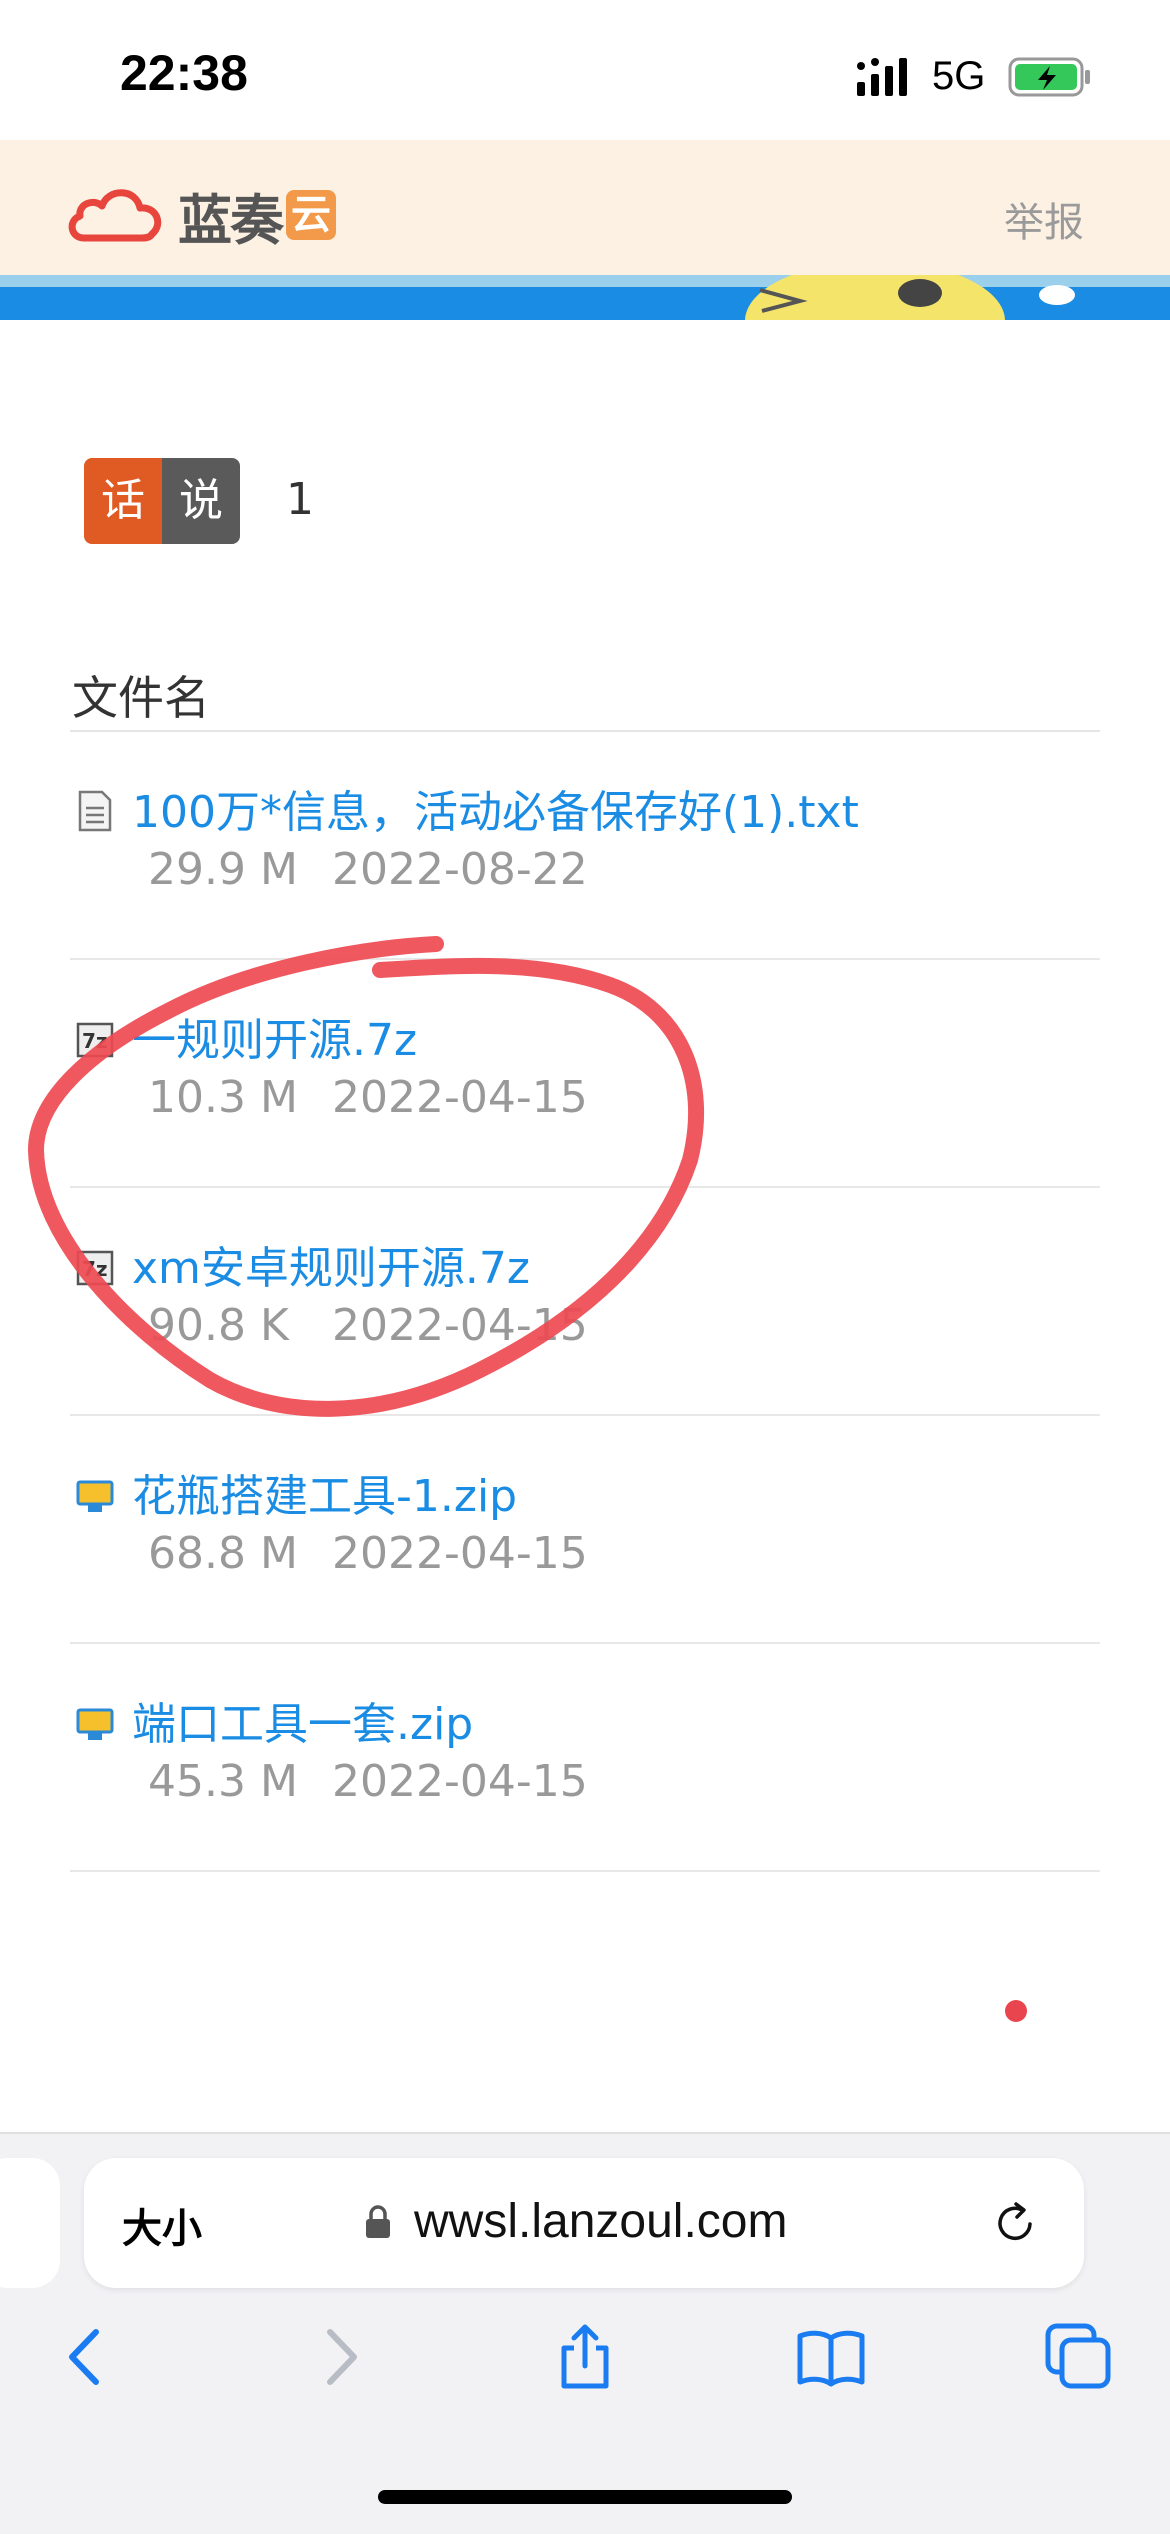 Image resolution: width=1170 pixels, height=2534 pixels. What do you see at coordinates (585, 207) in the screenshot?
I see `site-header: 蓝奏 云 举报` at bounding box center [585, 207].